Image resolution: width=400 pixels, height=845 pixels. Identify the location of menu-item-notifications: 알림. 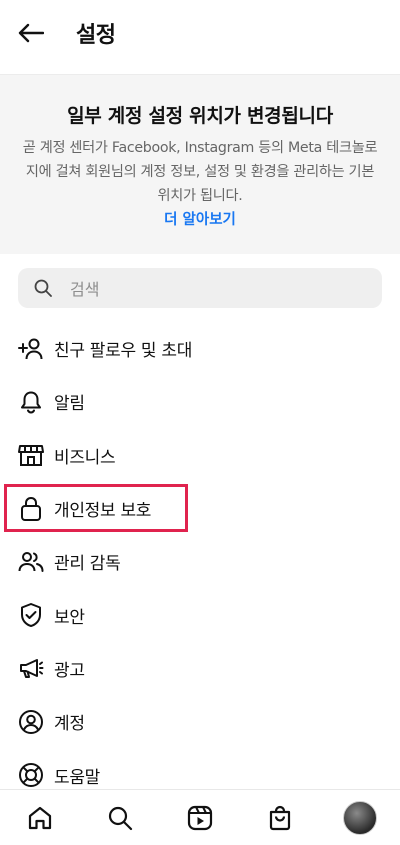
(200, 401).